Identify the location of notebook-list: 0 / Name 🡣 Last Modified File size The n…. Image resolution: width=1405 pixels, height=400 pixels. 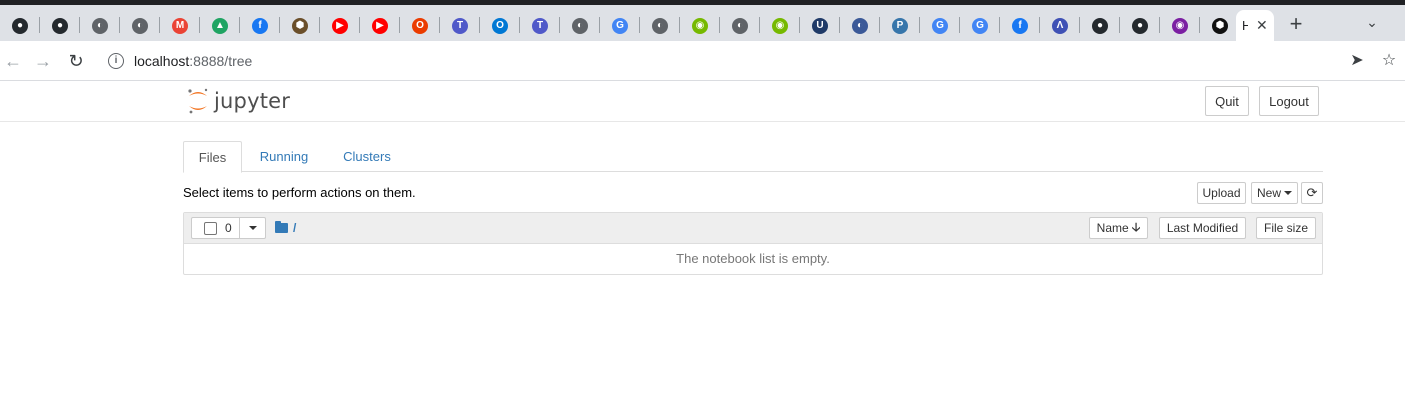
(753, 243).